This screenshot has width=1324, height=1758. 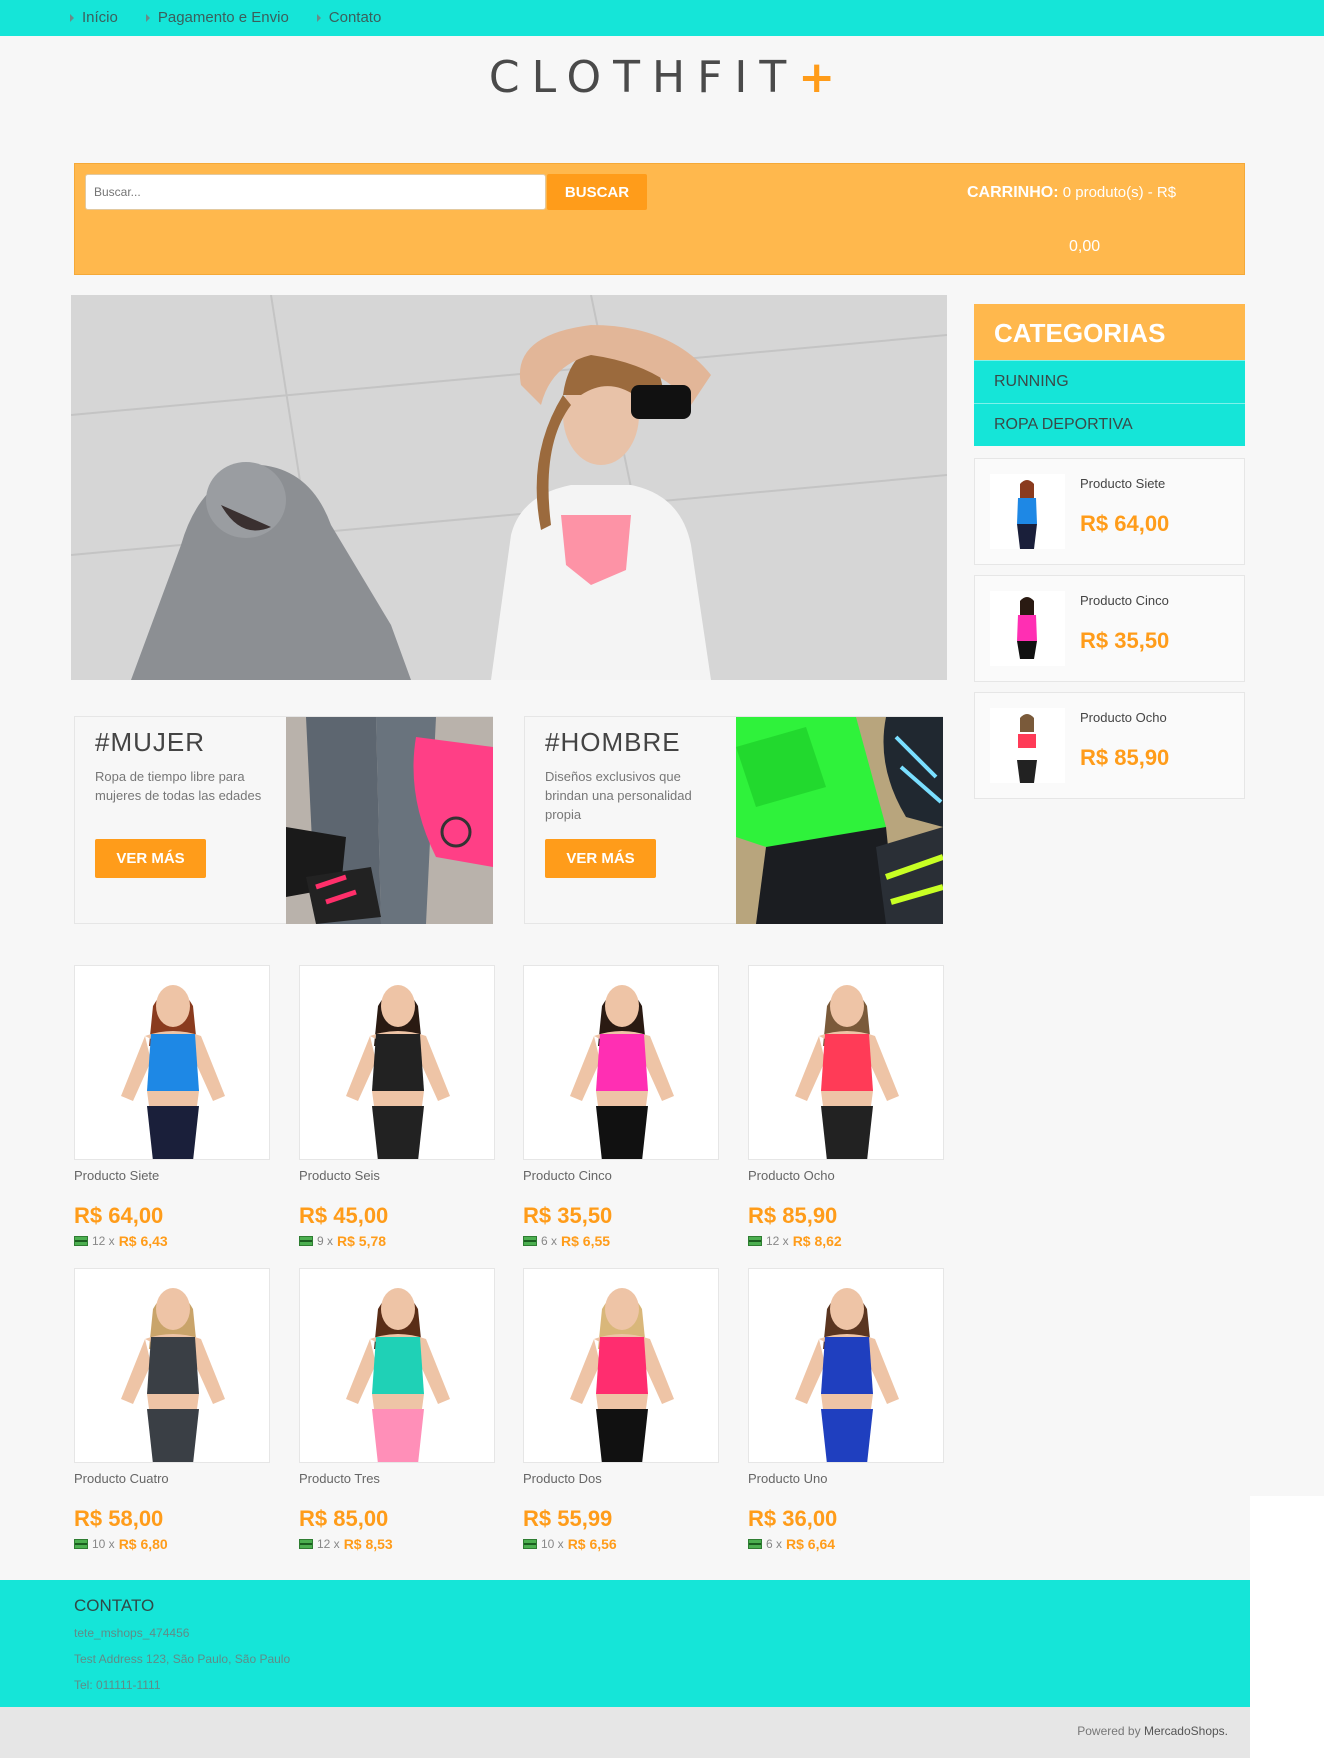 What do you see at coordinates (348, 17) in the screenshot?
I see `nav-item-contato: Contato` at bounding box center [348, 17].